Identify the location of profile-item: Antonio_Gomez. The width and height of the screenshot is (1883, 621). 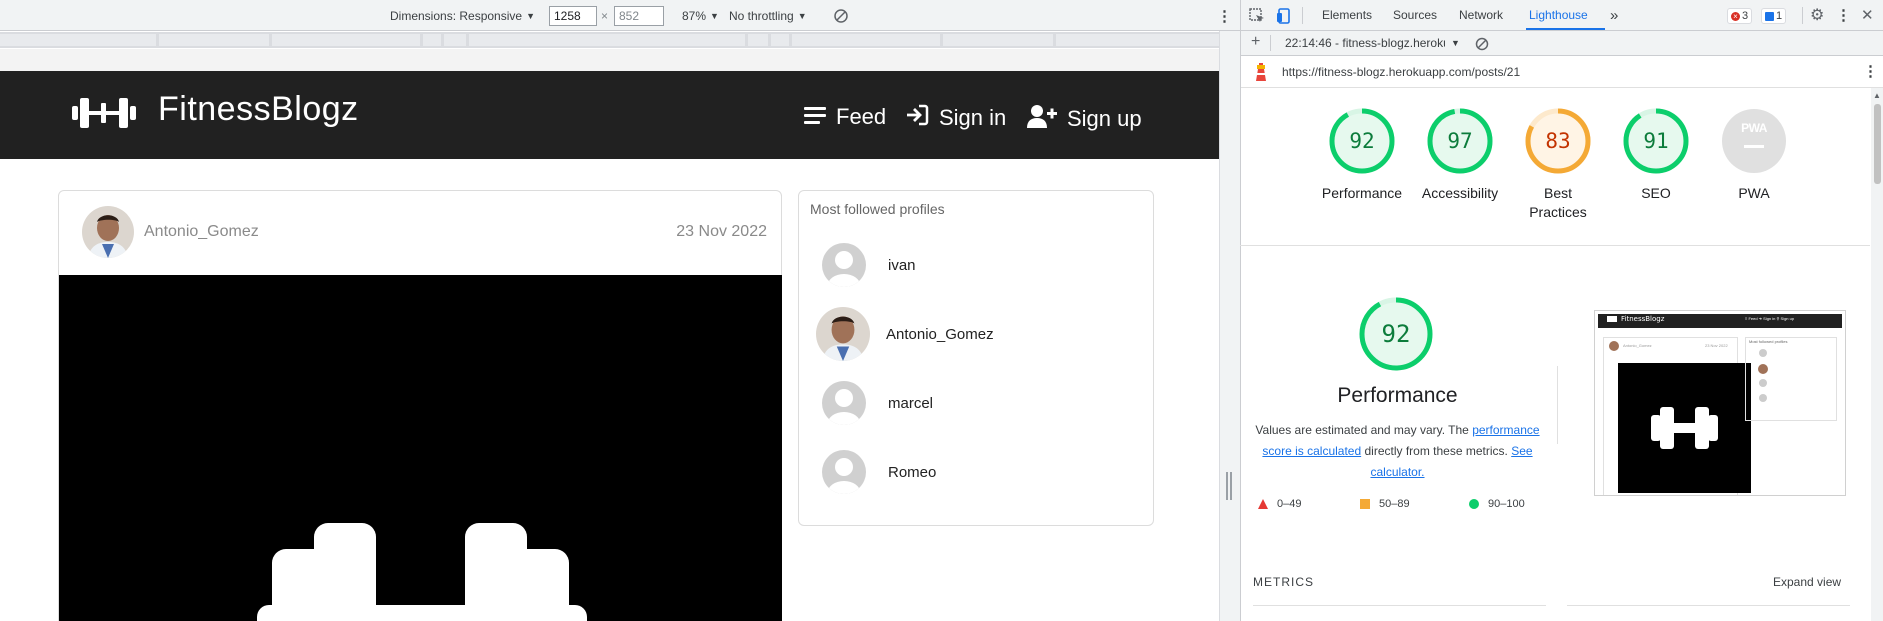
(966, 334).